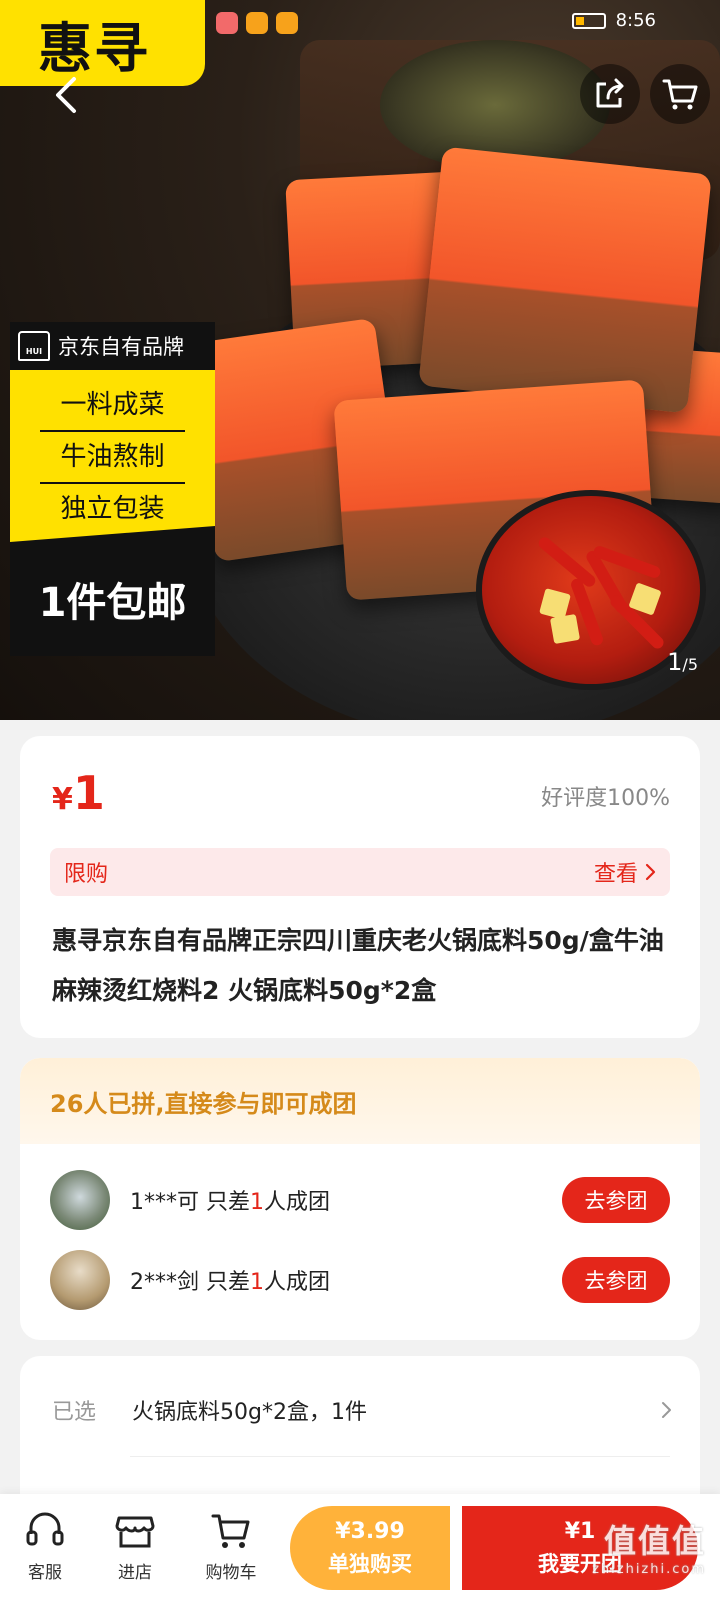  I want to click on customer-service-label: 客服, so click(45, 1573).